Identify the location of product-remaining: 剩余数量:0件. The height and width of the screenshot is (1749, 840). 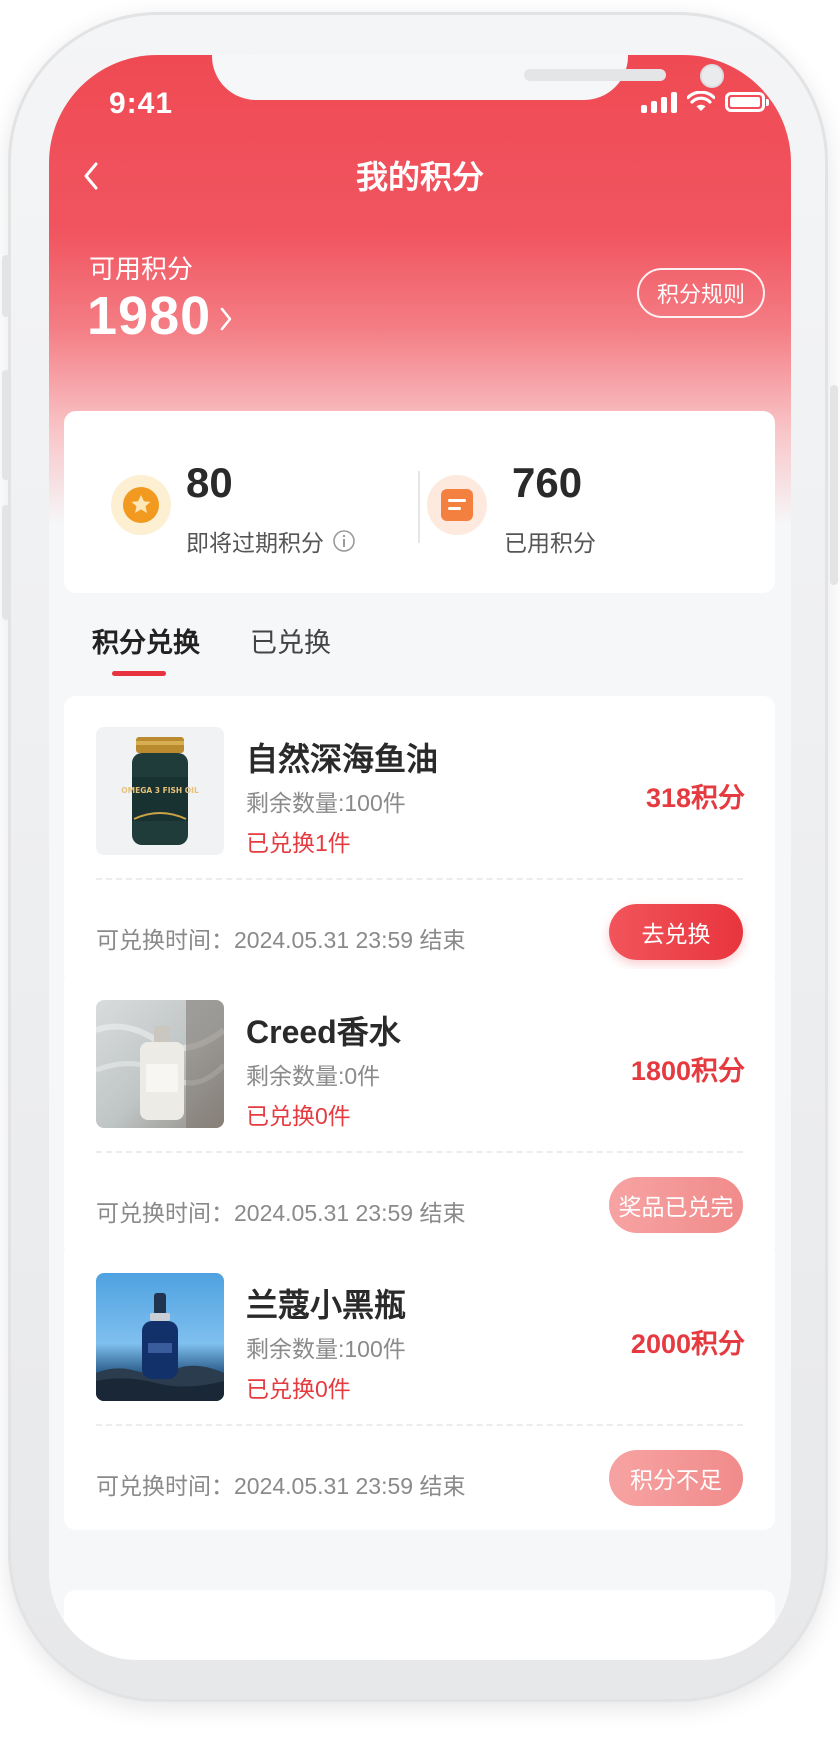
(313, 1076).